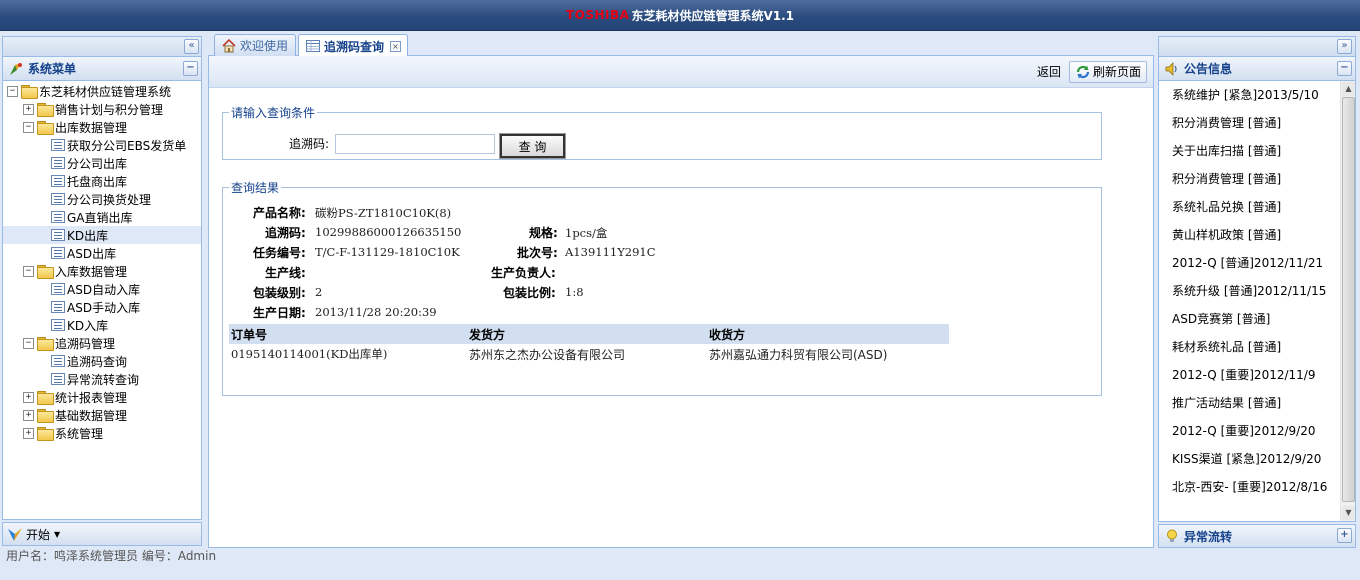 Image resolution: width=1360 pixels, height=580 pixels. Describe the element at coordinates (97, 181) in the screenshot. I see `menu-item-label: 托盘商出库` at that location.